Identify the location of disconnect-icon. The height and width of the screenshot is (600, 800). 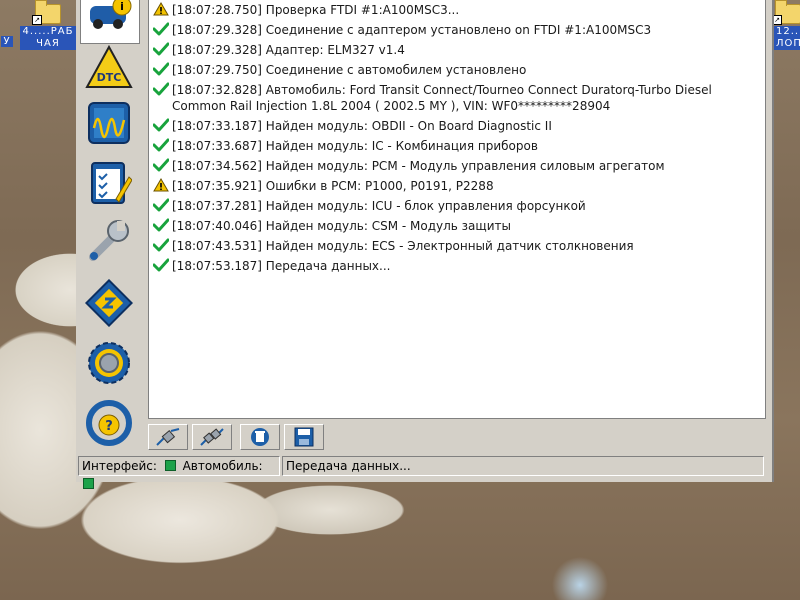
(212, 437).